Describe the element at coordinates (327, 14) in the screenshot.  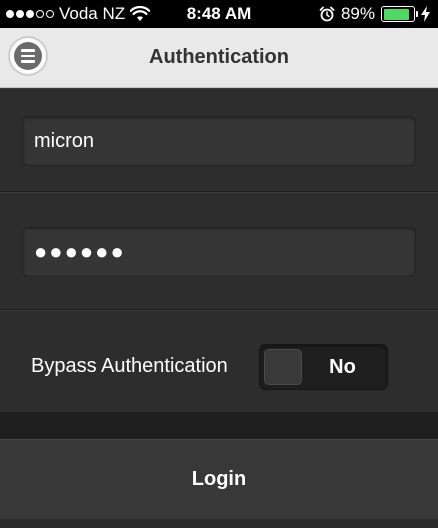
I see `alarm-clock-icon` at that location.